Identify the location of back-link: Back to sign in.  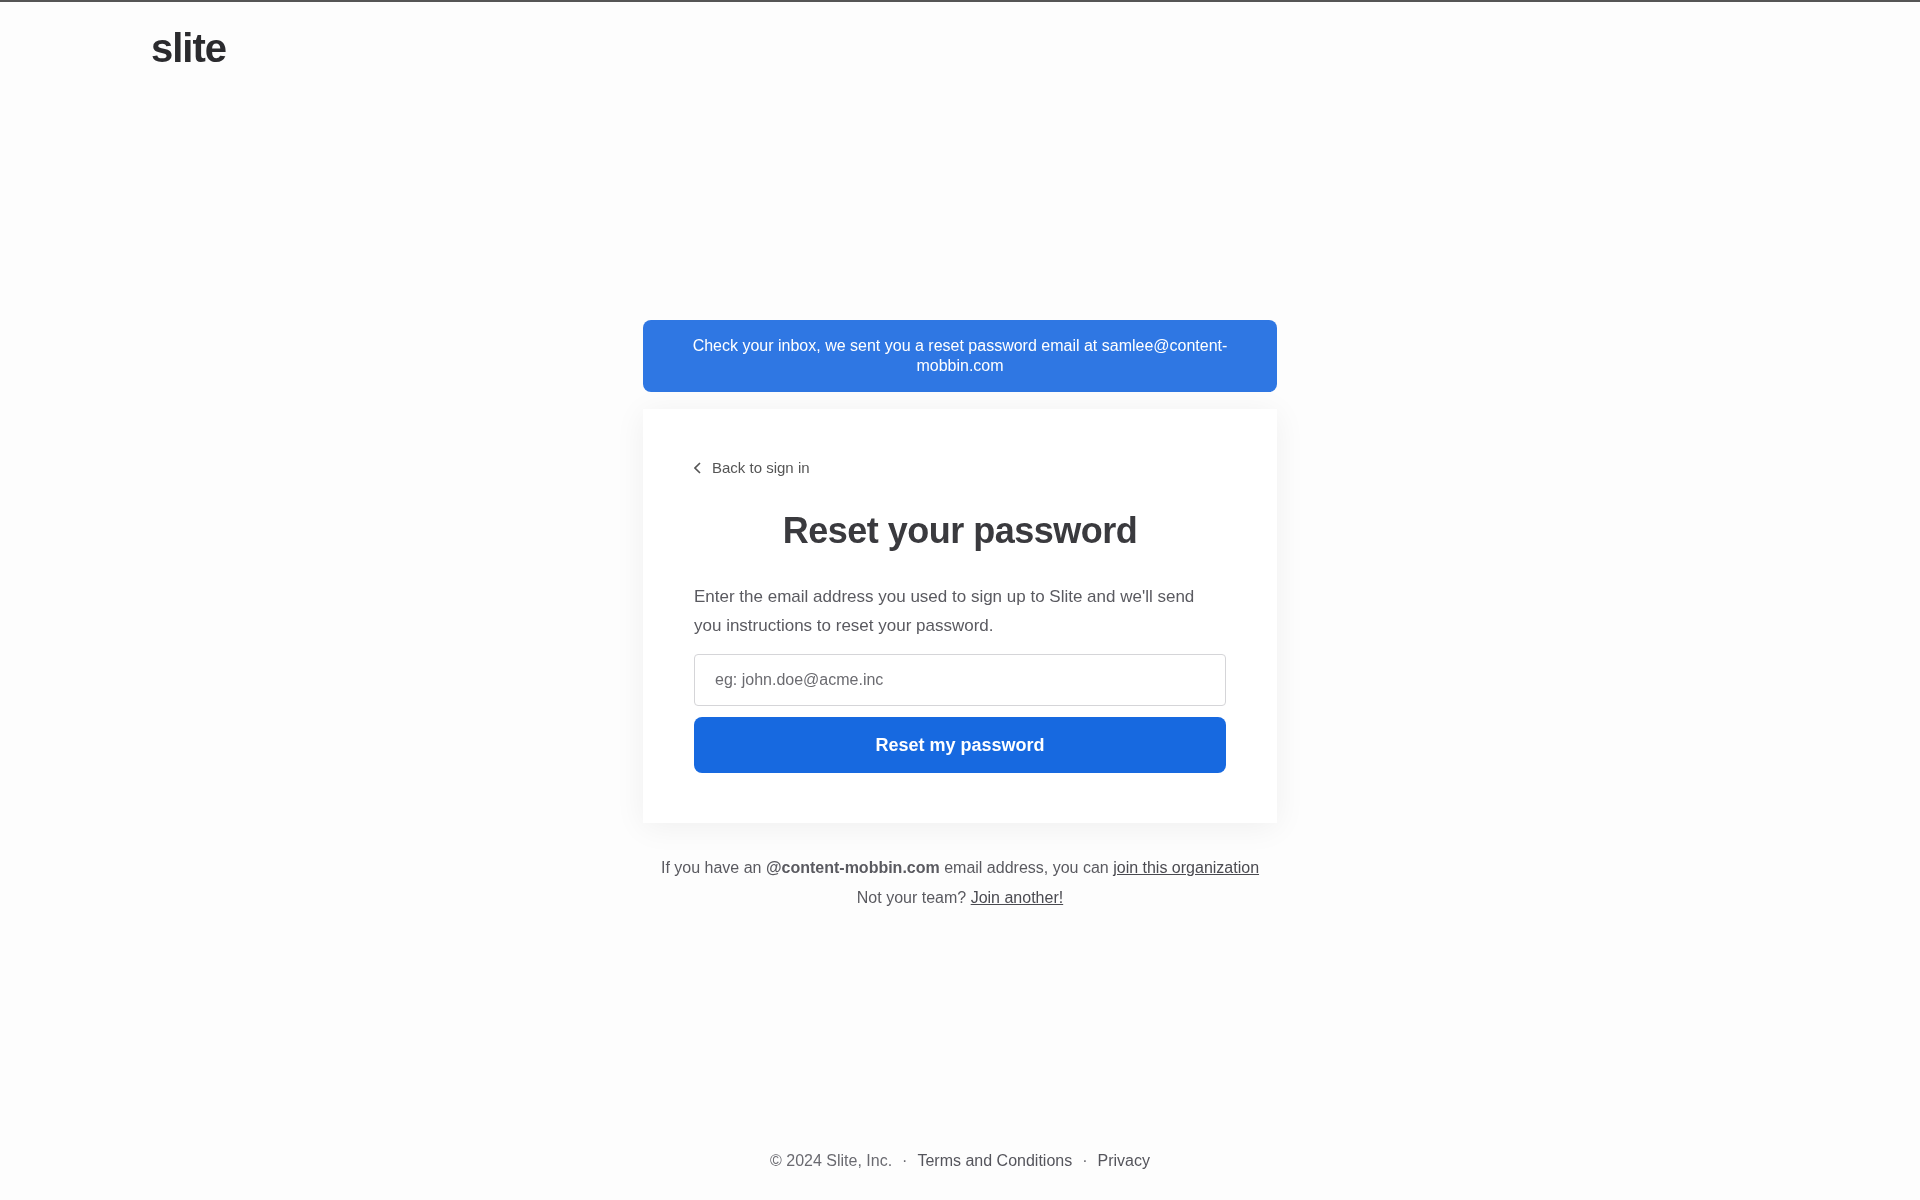
(752, 467).